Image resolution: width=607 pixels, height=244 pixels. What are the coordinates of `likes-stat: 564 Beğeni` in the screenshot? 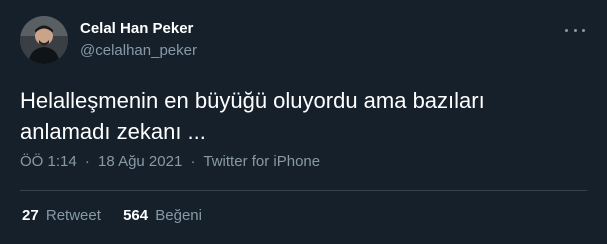 It's located at (162, 215).